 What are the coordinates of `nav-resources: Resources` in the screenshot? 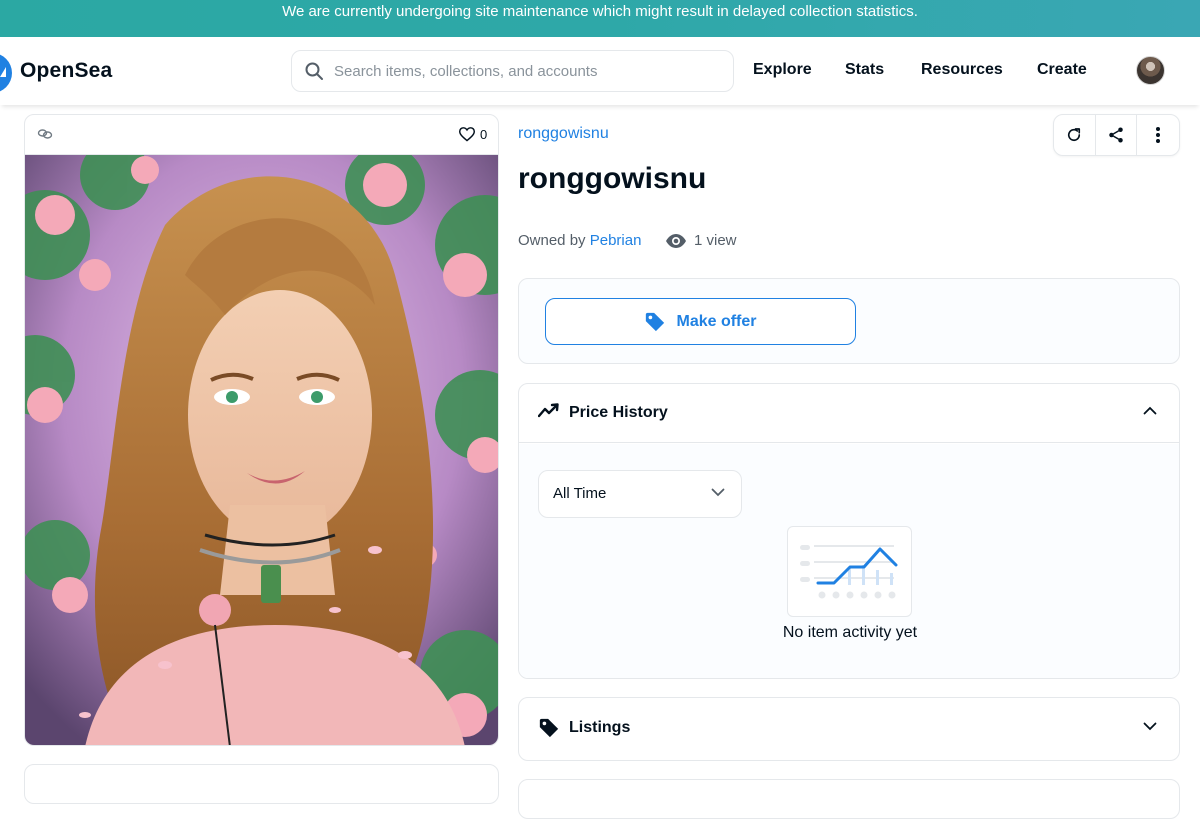 It's located at (962, 70).